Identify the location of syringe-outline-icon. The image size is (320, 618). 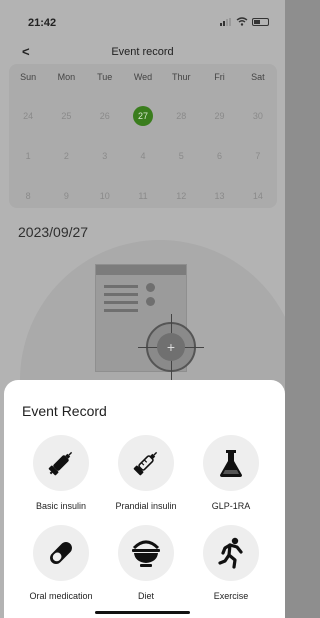
(145, 463).